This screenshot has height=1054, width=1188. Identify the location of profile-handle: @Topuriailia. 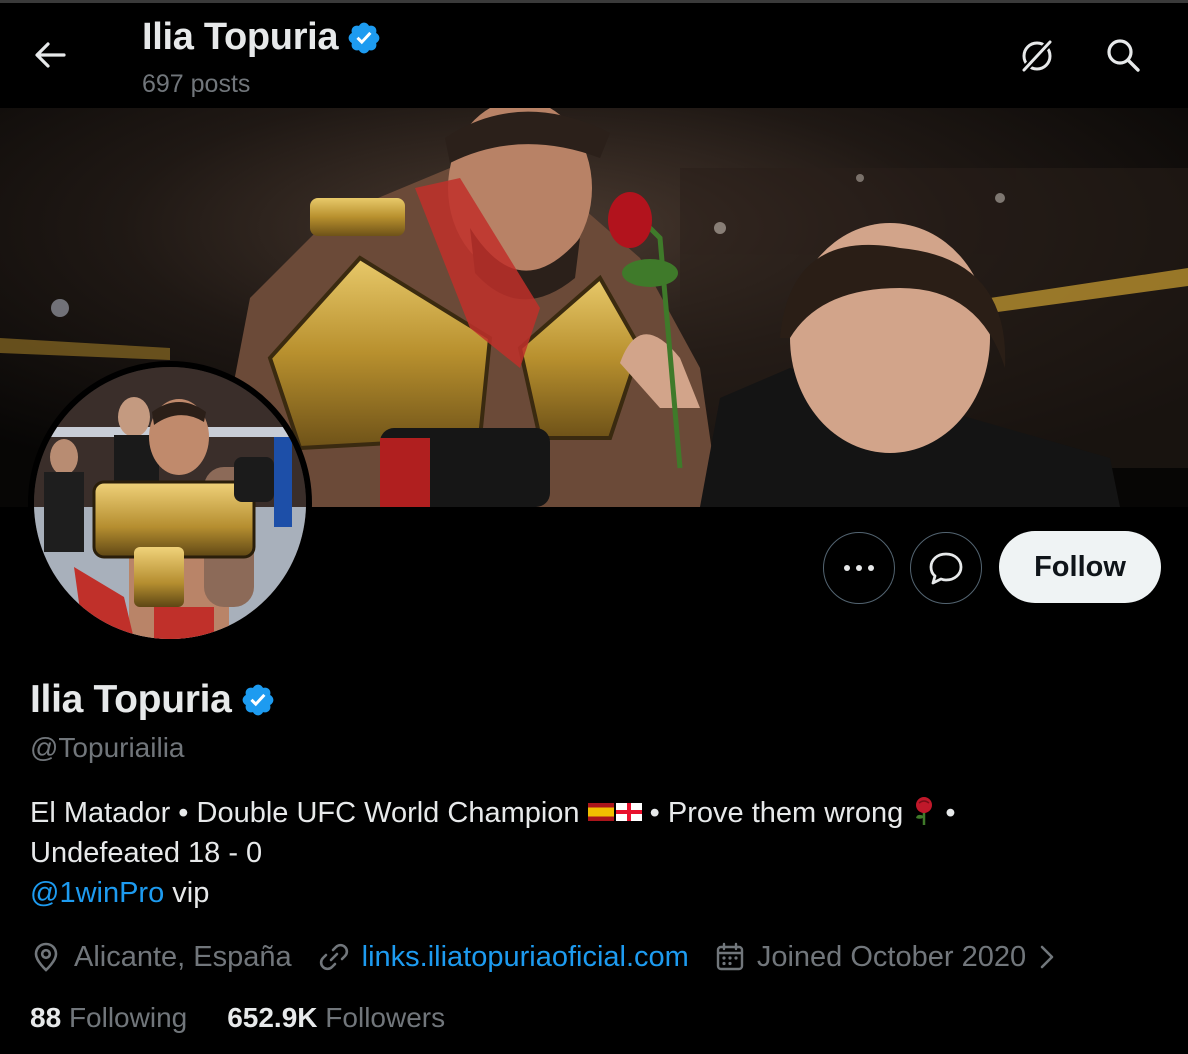
(107, 747).